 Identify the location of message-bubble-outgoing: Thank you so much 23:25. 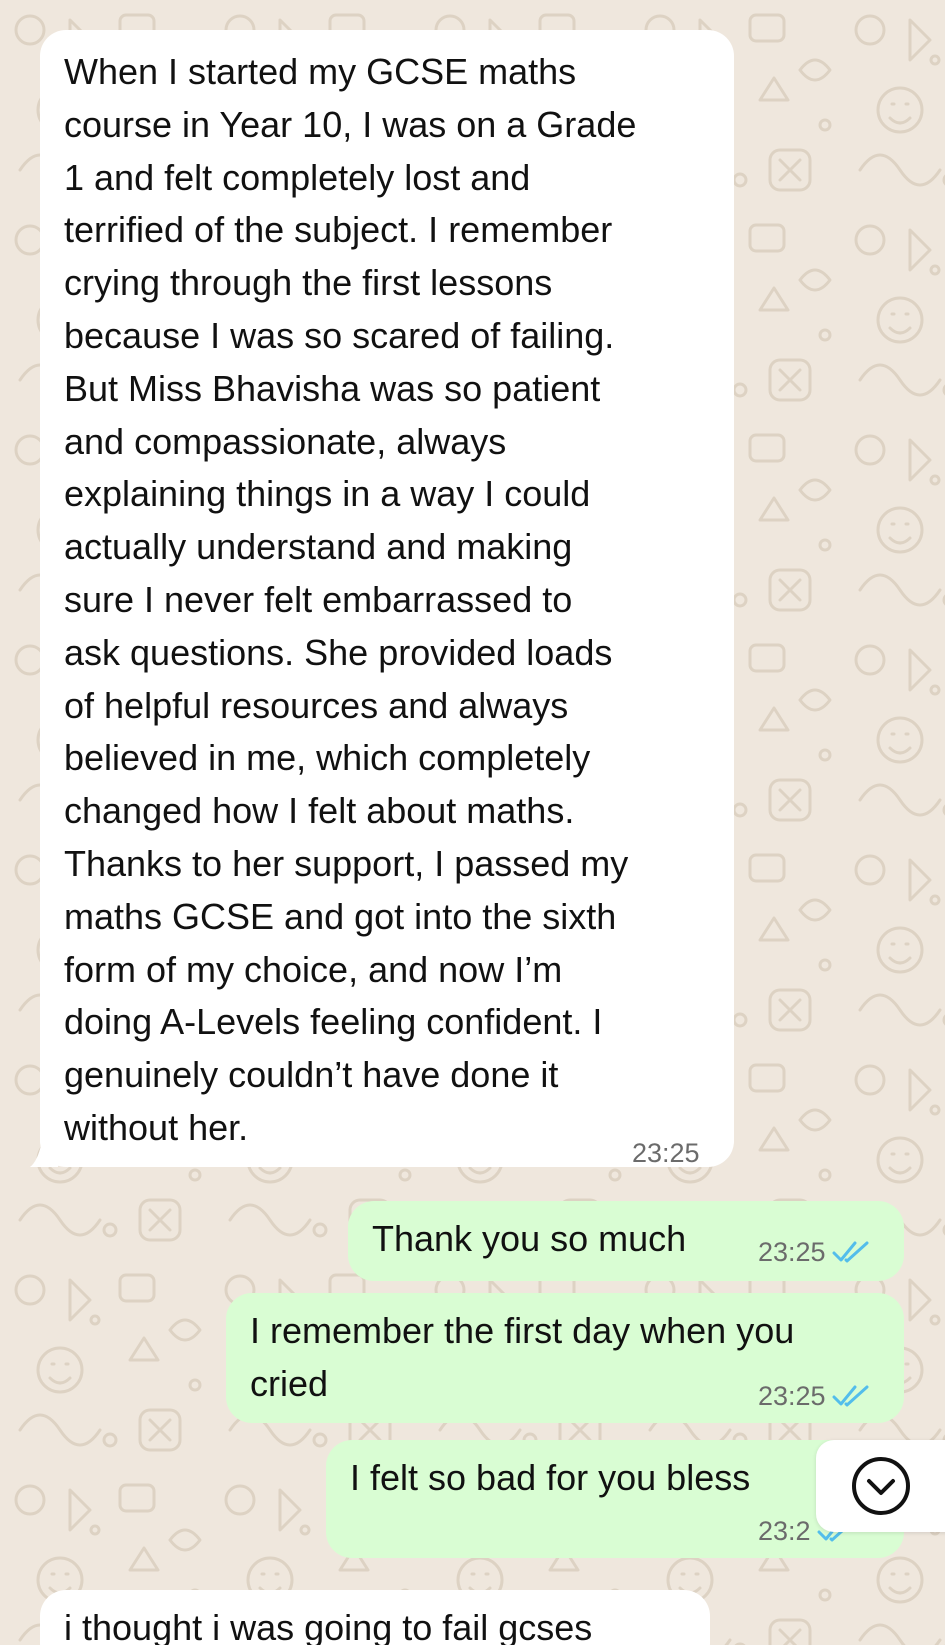
(626, 1241).